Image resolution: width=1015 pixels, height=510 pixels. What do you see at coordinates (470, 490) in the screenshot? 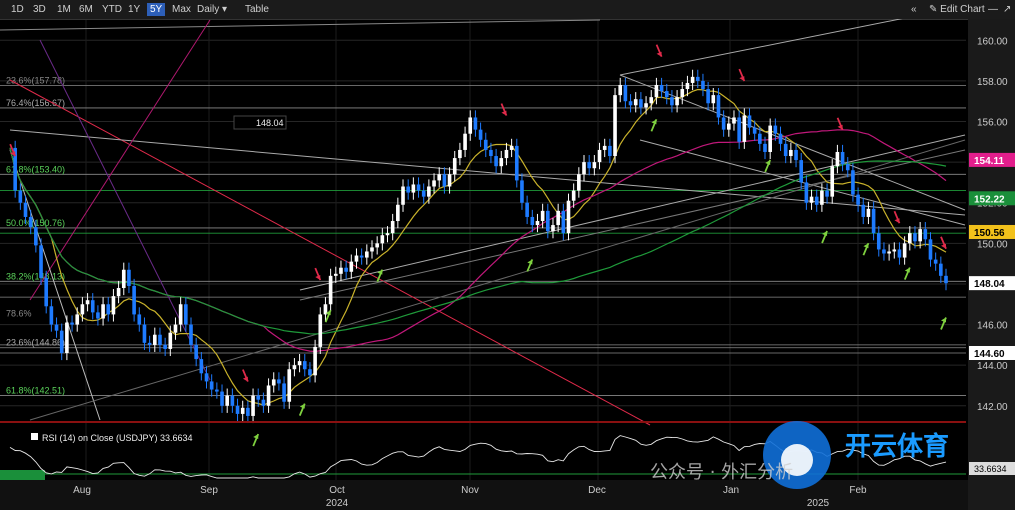
I see `x-tick-label: Nov` at bounding box center [470, 490].